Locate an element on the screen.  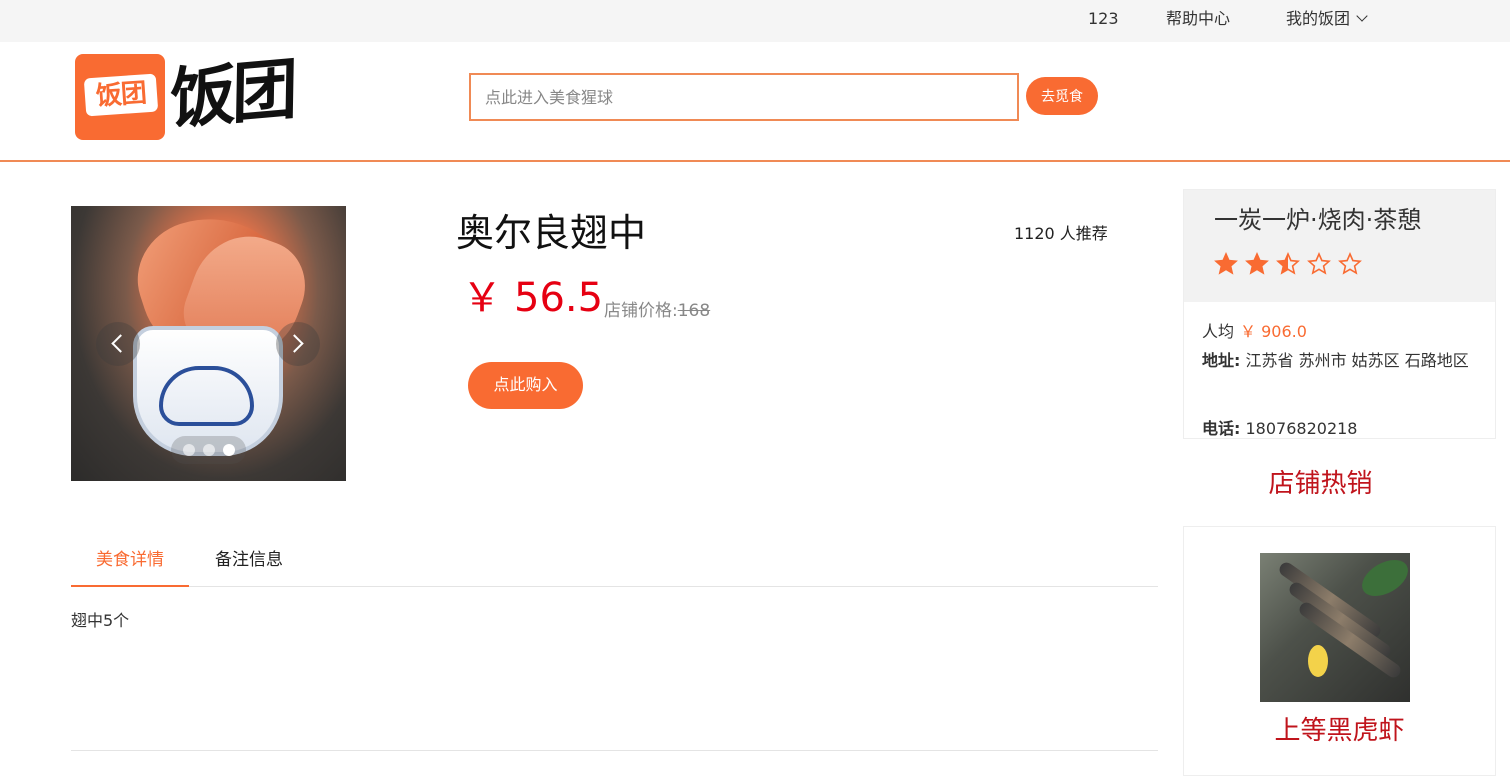
store-address: 地址: 江苏省 苏州市 姑苏区 石路地区 is located at coordinates (1342, 361).